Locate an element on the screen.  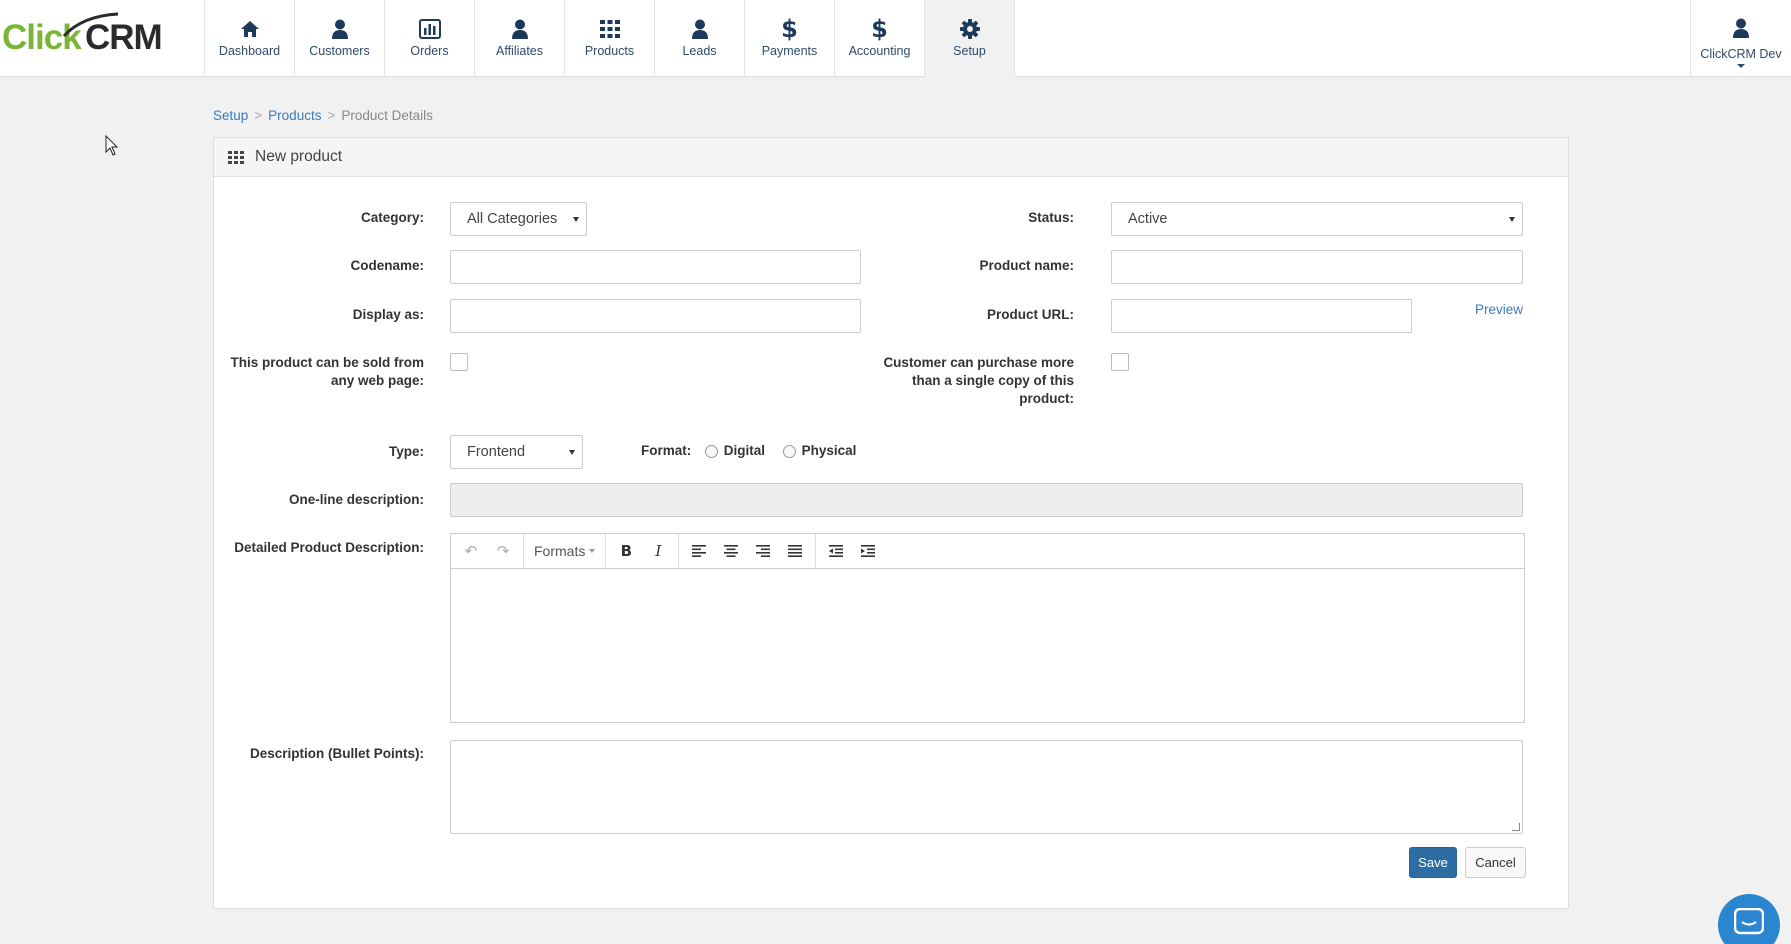
nav-label: Leads is located at coordinates (699, 51).